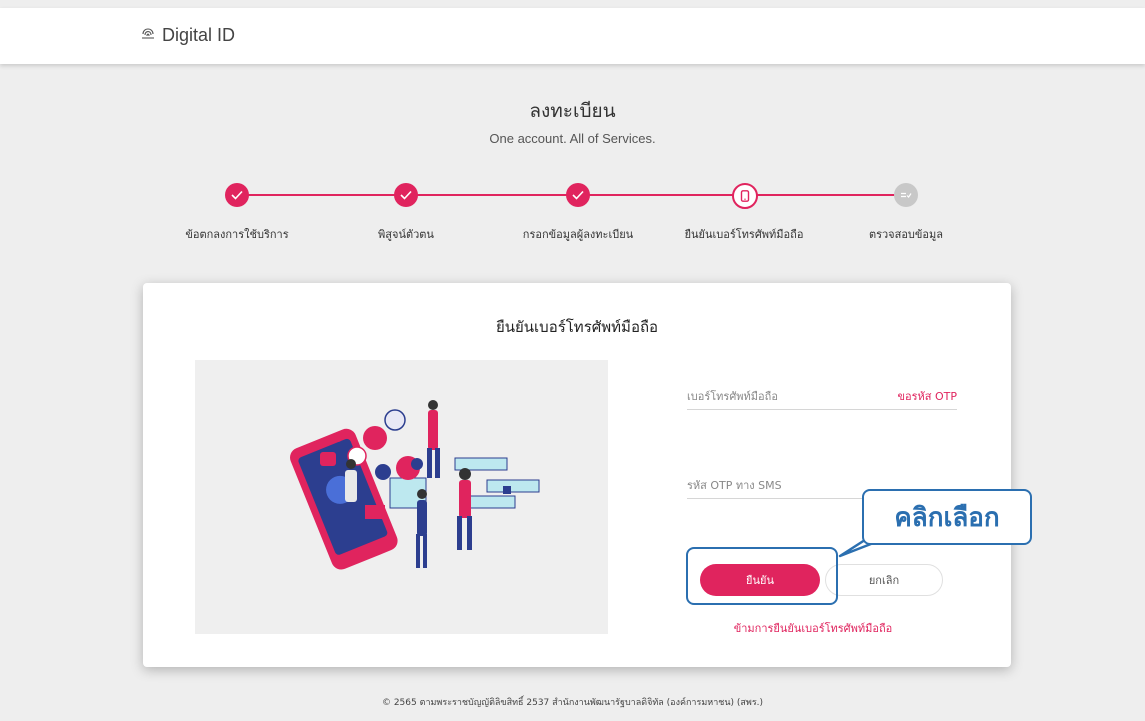 This screenshot has width=1145, height=721. What do you see at coordinates (906, 234) in the screenshot?
I see `step-label: ตรวจสอบข้อมูล` at bounding box center [906, 234].